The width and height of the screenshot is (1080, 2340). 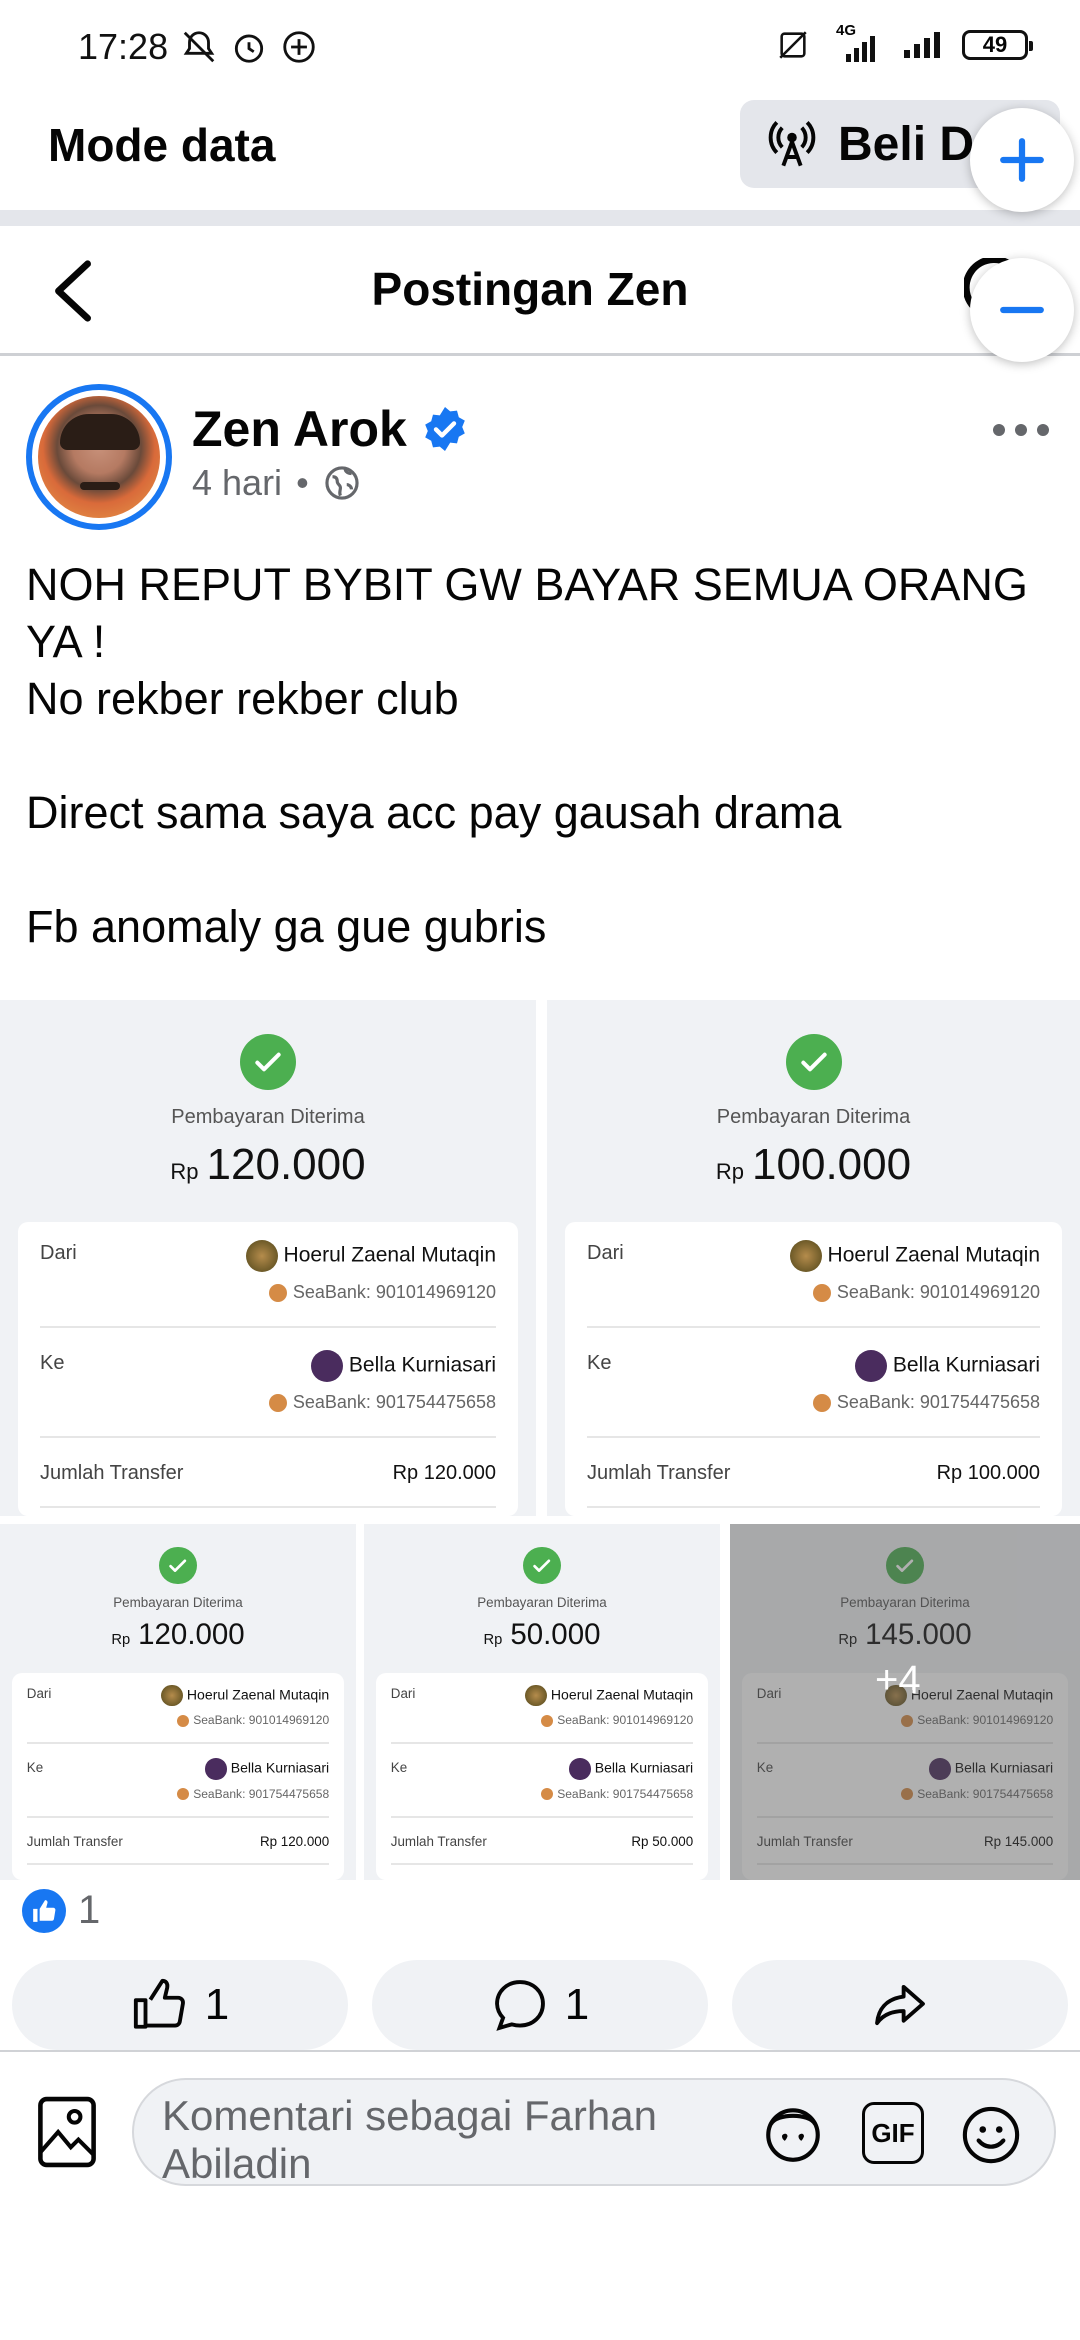 What do you see at coordinates (123, 46) in the screenshot?
I see `status-time: 17:28` at bounding box center [123, 46].